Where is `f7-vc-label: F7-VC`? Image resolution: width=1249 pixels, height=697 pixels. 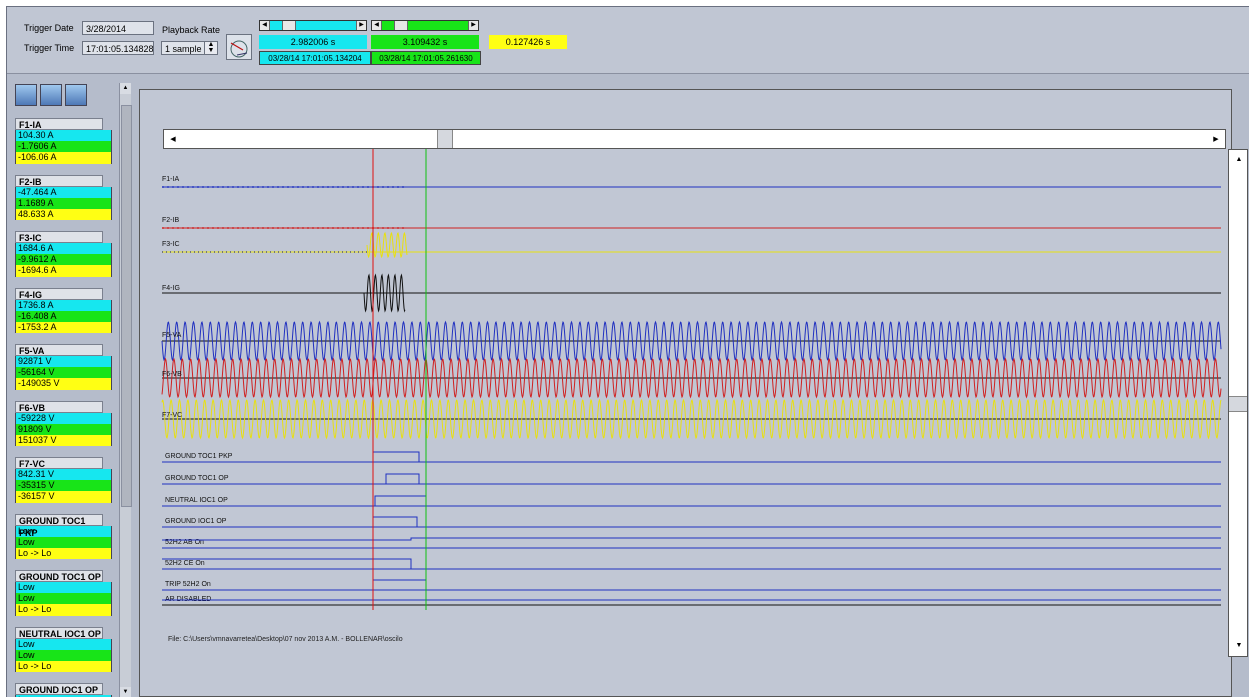 f7-vc-label: F7-VC is located at coordinates (172, 415).